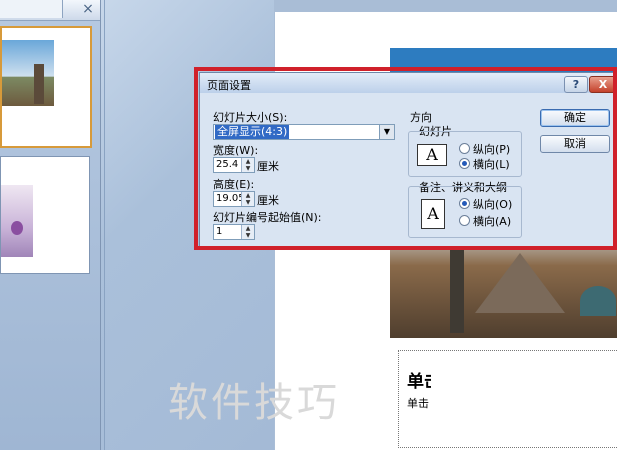 This screenshot has width=617, height=450. I want to click on flower-shape, so click(17, 228).